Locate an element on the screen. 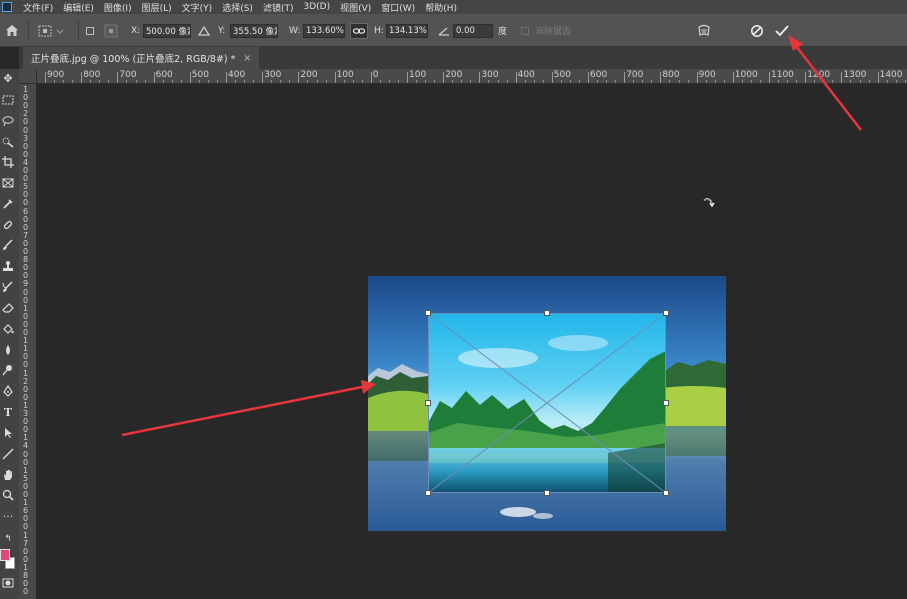  link-aspect-button is located at coordinates (359, 30).